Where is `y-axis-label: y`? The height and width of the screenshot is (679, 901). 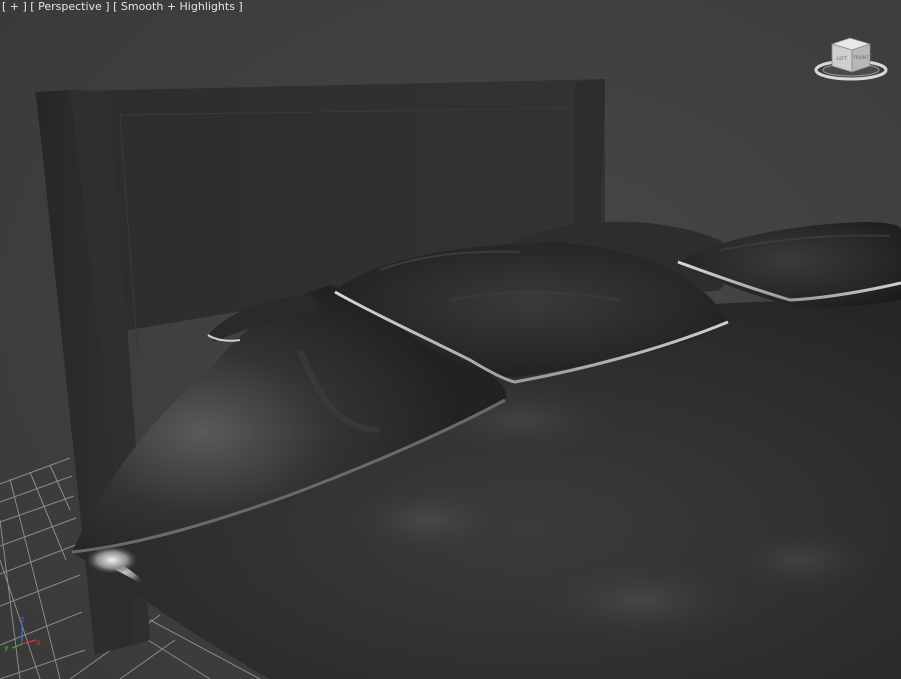 y-axis-label: y is located at coordinates (6, 647).